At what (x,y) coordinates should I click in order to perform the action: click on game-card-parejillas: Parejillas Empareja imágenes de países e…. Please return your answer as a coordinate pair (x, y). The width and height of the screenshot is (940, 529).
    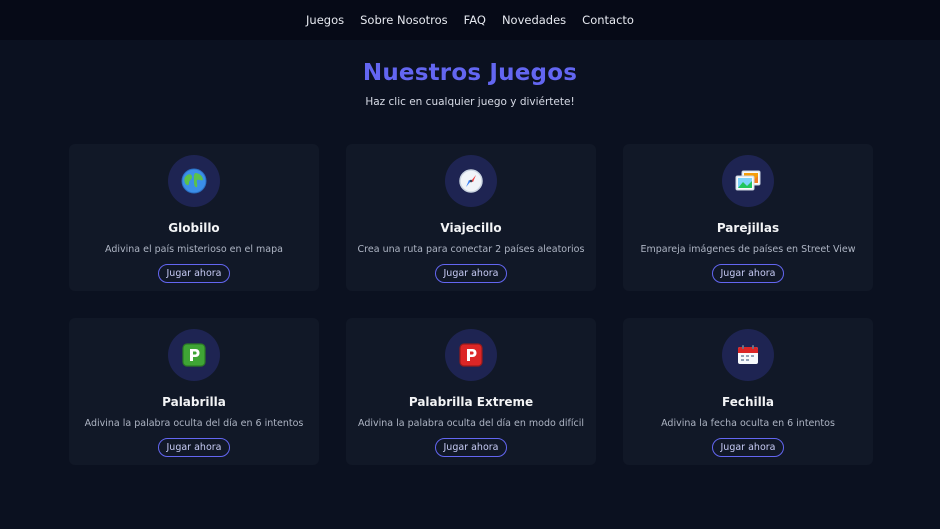
    Looking at the image, I should click on (748, 217).